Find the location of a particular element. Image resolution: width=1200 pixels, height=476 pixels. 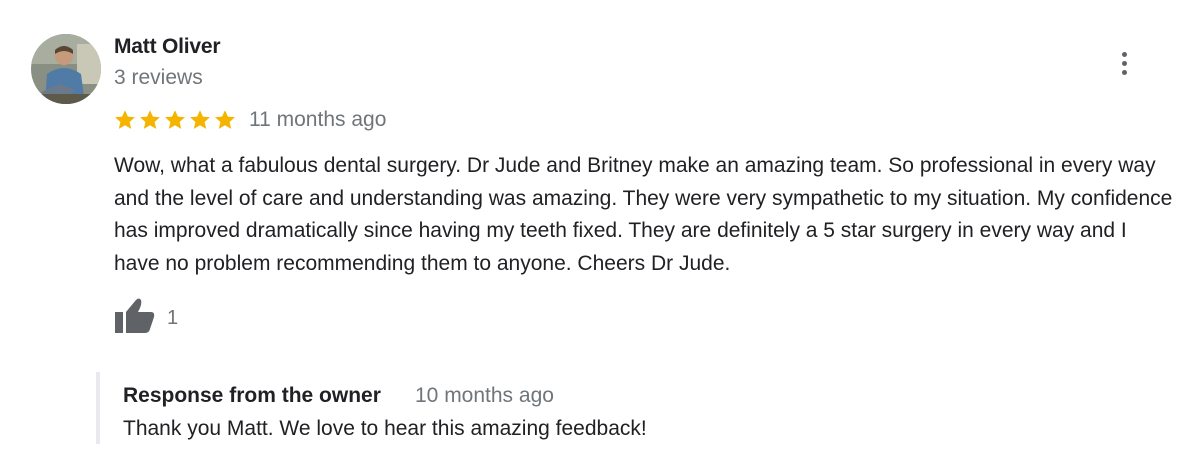

like-count: 1 is located at coordinates (173, 318).